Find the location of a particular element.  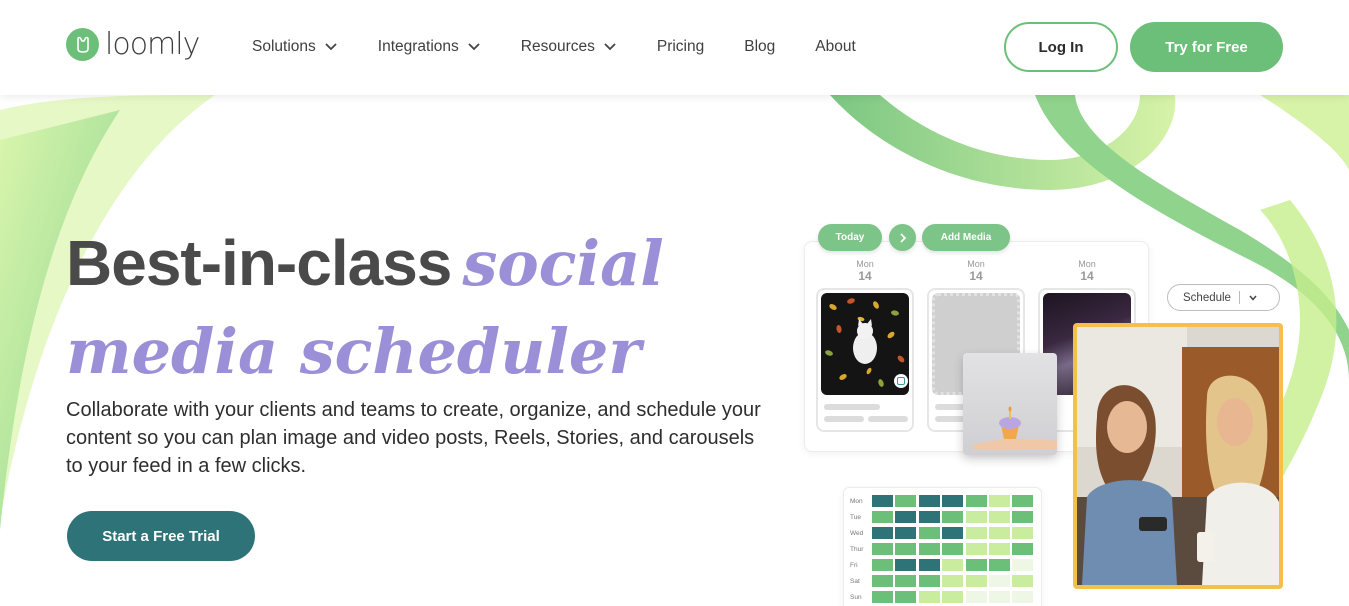

instagram-icon is located at coordinates (901, 381).